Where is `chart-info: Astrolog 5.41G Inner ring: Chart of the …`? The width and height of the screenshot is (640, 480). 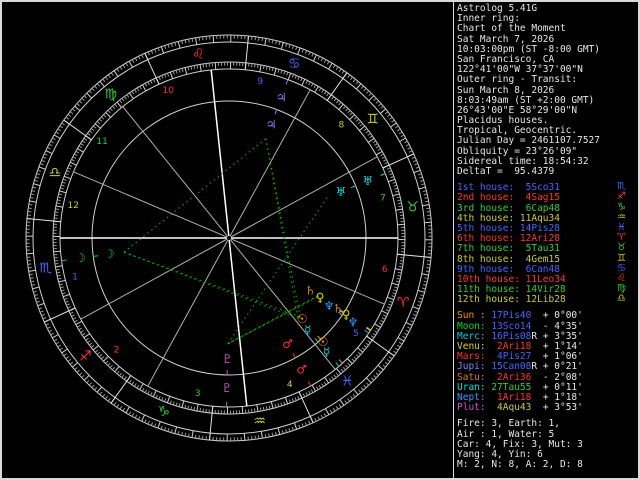
chart-info: Astrolog 5.41G Inner ring: Chart of the … is located at coordinates (546, 90).